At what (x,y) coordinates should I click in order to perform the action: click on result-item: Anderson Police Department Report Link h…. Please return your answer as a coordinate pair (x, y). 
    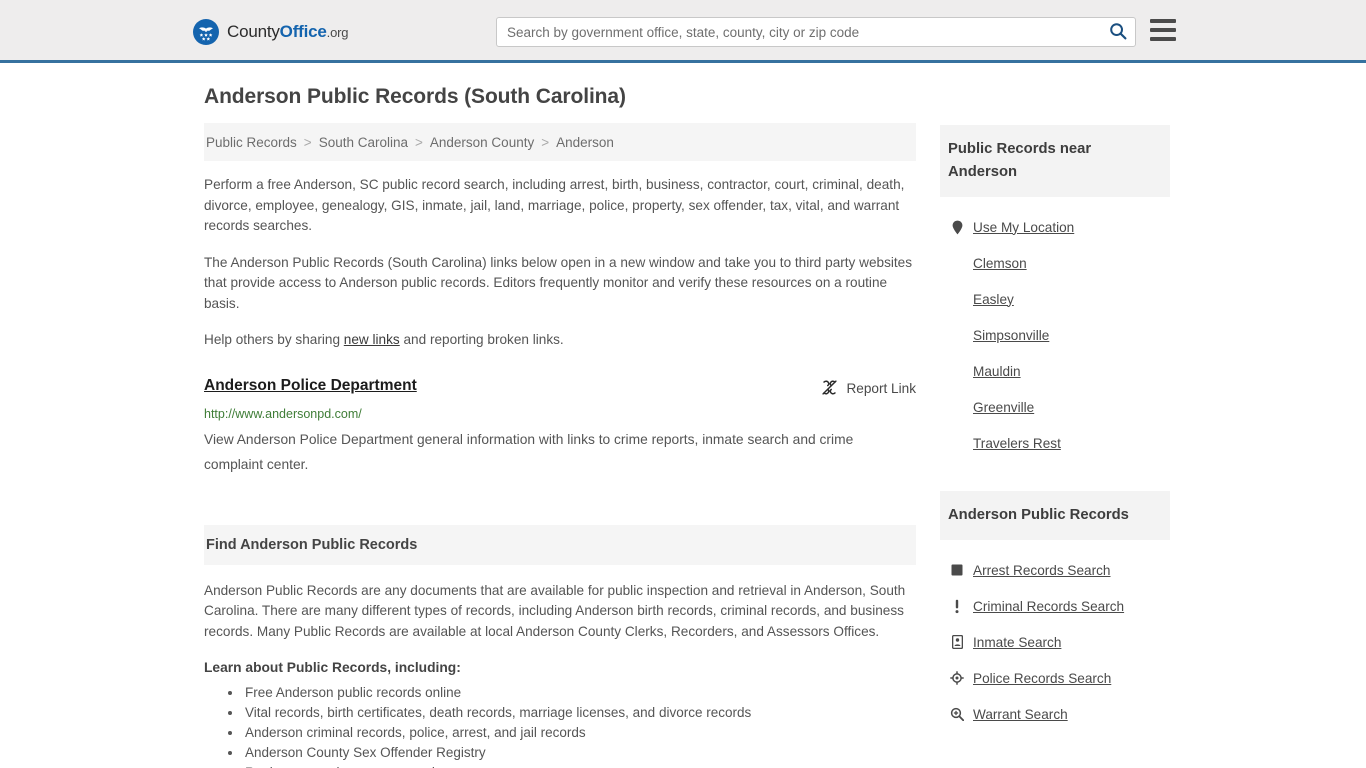
    Looking at the image, I should click on (560, 427).